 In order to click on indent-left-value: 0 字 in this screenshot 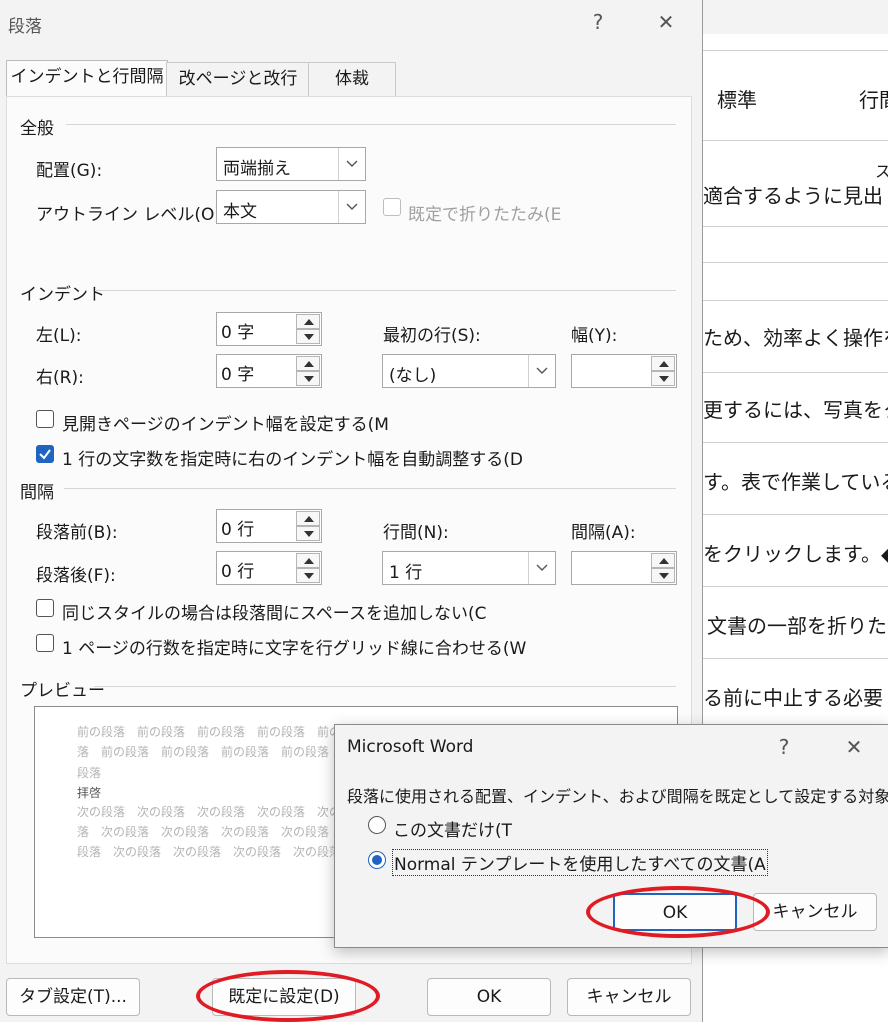, I will do `click(238, 333)`.